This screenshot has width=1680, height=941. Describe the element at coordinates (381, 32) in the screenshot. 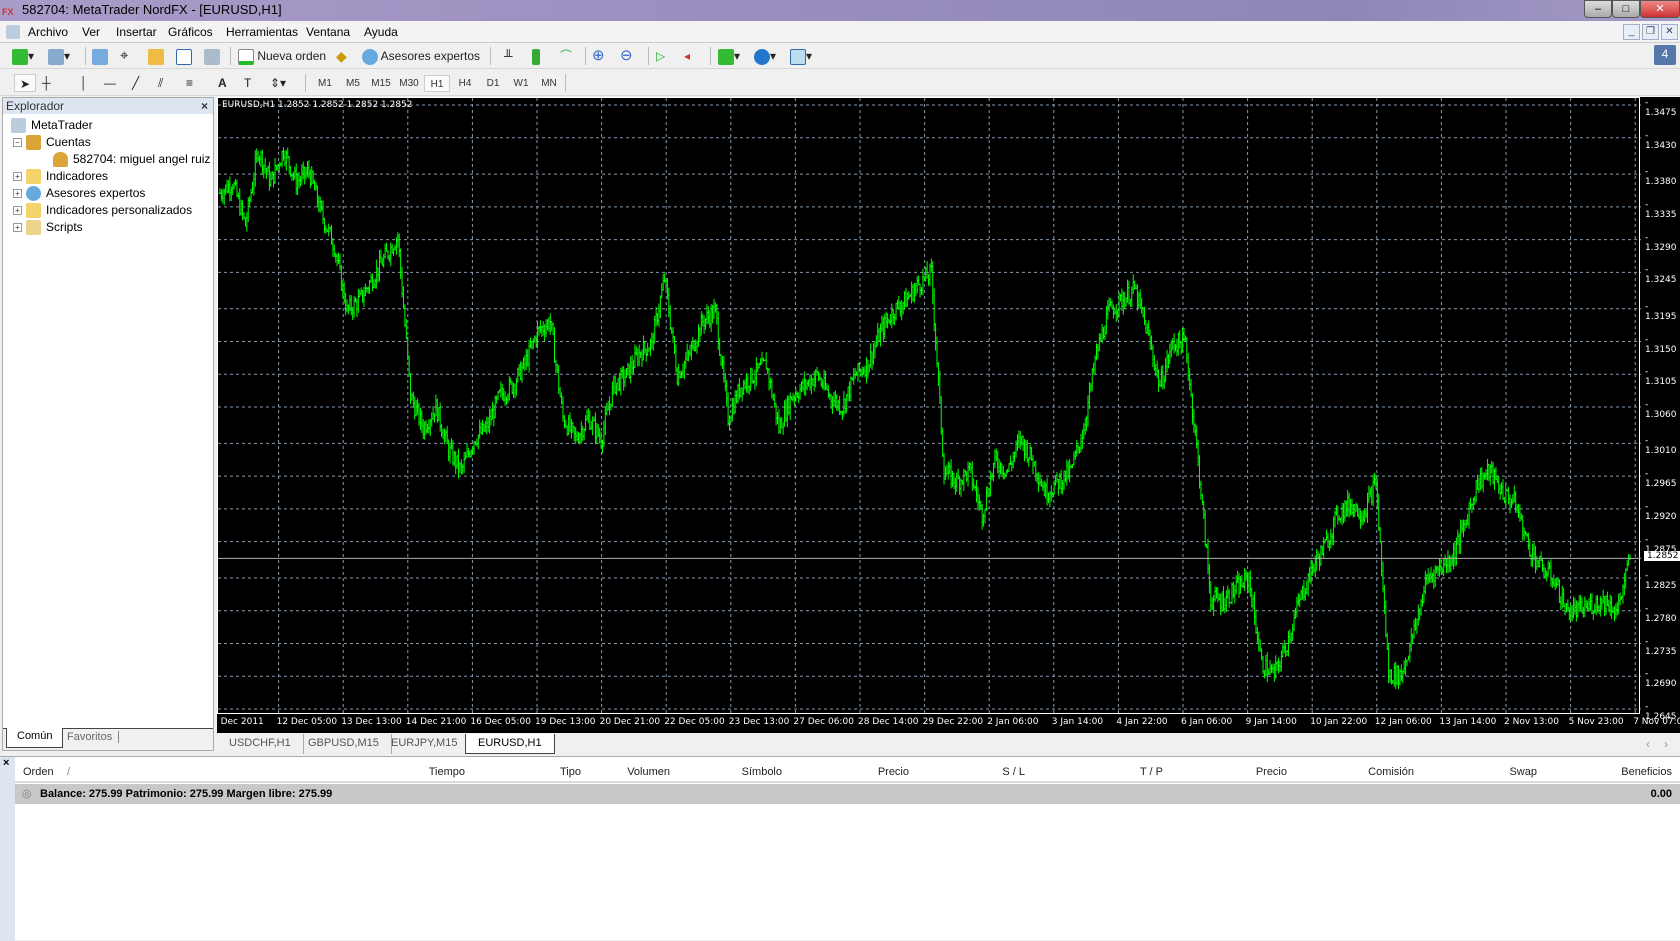

I see `menu-ayuda: Ayuda` at that location.